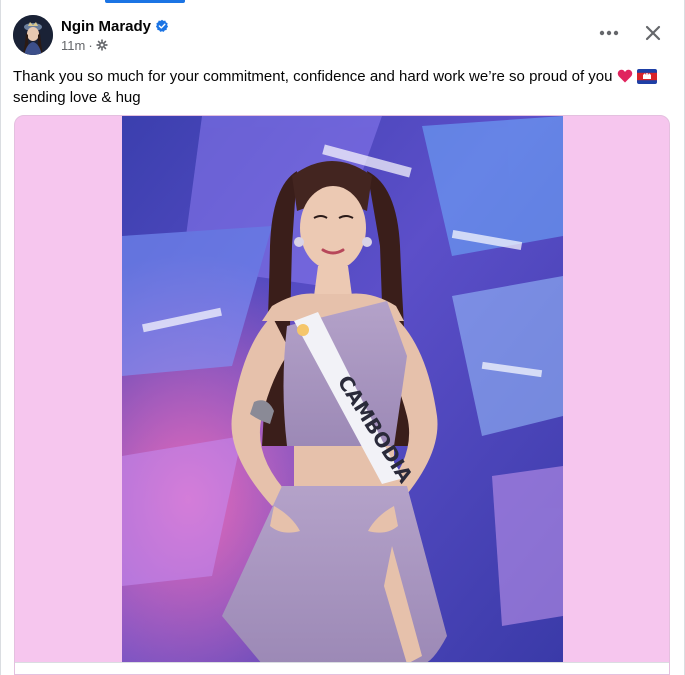 This screenshot has width=685, height=675. I want to click on post-header: Ngin Marady 11m ·, so click(343, 35).